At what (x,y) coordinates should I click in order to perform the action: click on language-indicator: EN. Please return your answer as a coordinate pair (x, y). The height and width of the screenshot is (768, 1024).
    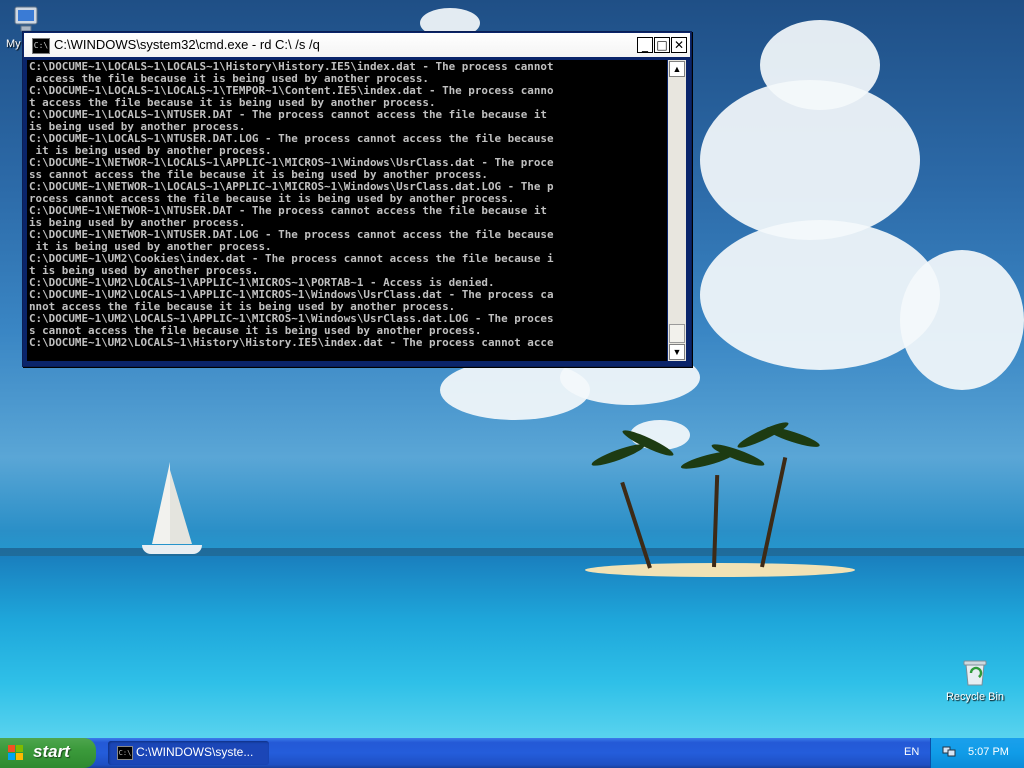
    Looking at the image, I should click on (911, 752).